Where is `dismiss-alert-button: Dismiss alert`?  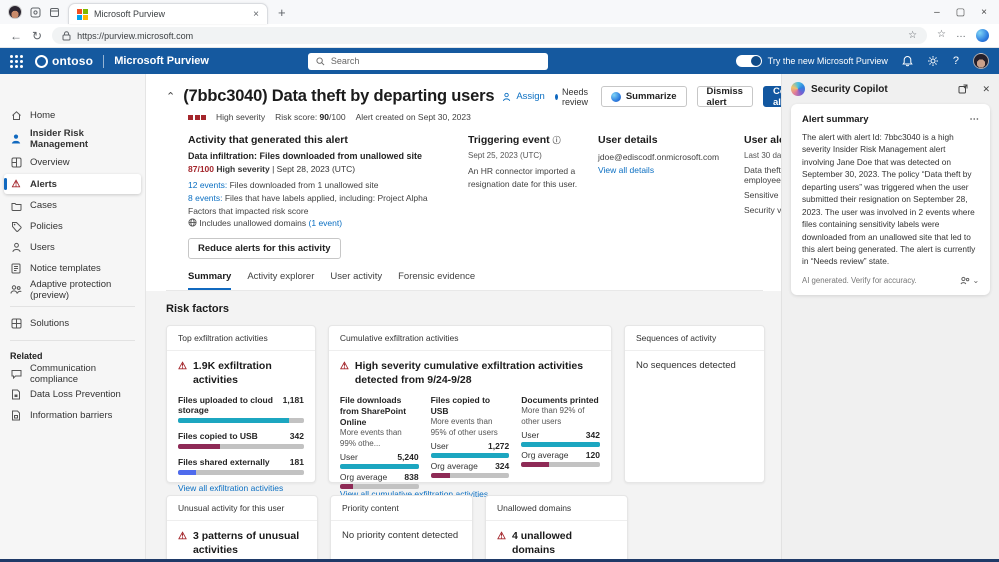 dismiss-alert-button: Dismiss alert is located at coordinates (724, 97).